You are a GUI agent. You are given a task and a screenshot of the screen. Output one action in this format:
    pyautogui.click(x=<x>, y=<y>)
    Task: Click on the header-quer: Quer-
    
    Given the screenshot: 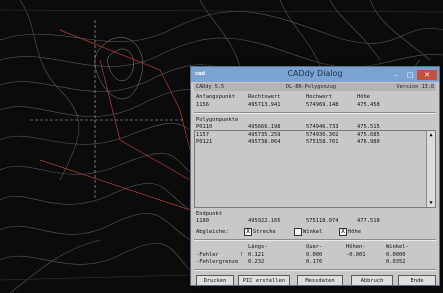 What is the action you would take?
    pyautogui.click(x=314, y=247)
    